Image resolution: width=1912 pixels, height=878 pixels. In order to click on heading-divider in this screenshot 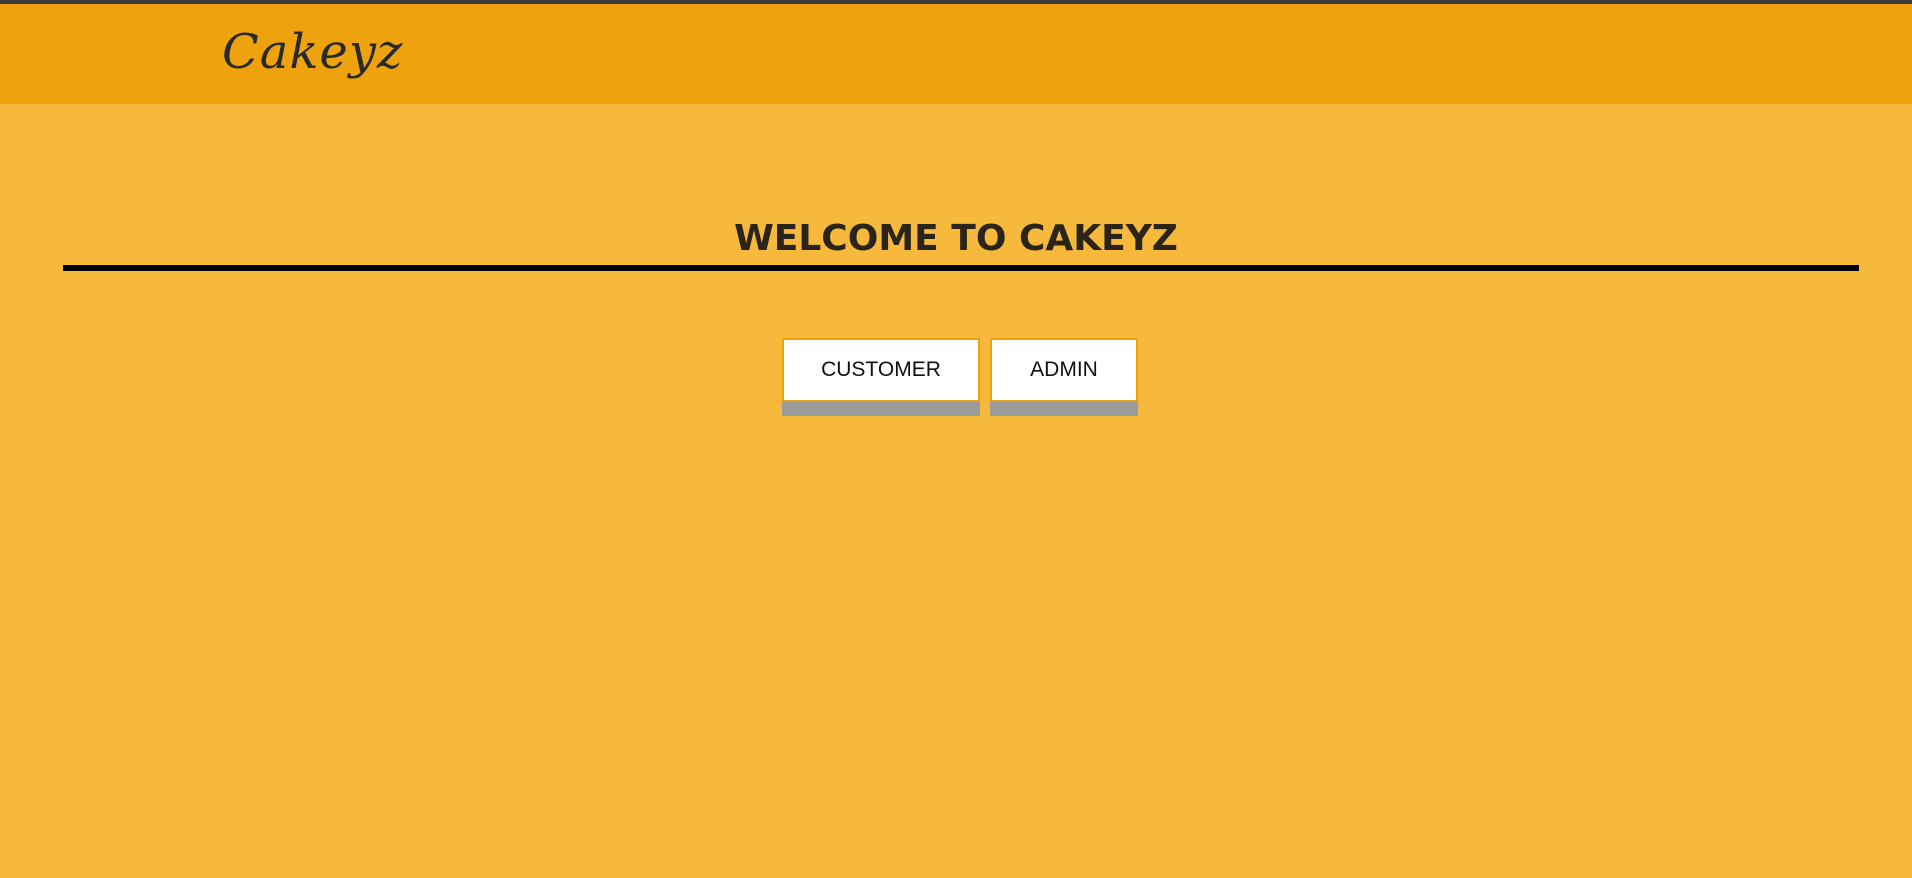, I will do `click(961, 268)`.